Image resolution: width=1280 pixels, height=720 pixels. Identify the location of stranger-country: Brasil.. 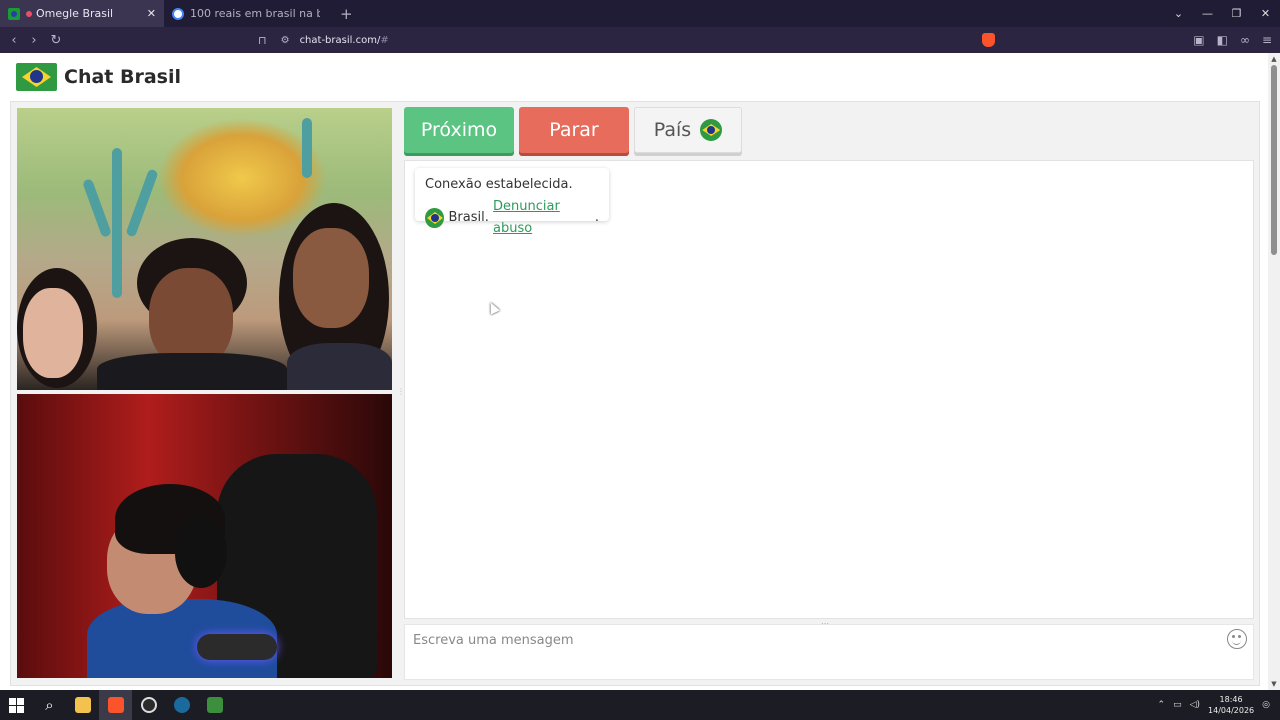
(468, 217).